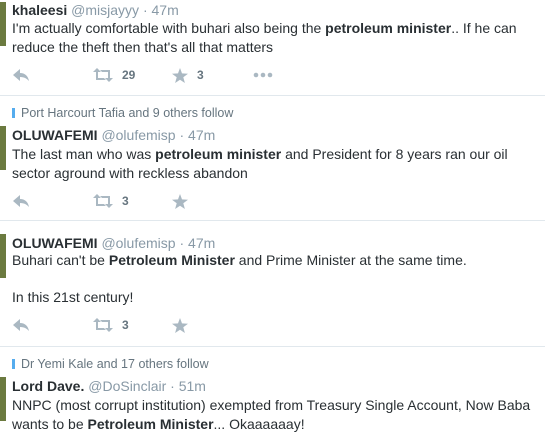 Image resolution: width=545 pixels, height=438 pixels. I want to click on username: @misjayyy, so click(105, 10).